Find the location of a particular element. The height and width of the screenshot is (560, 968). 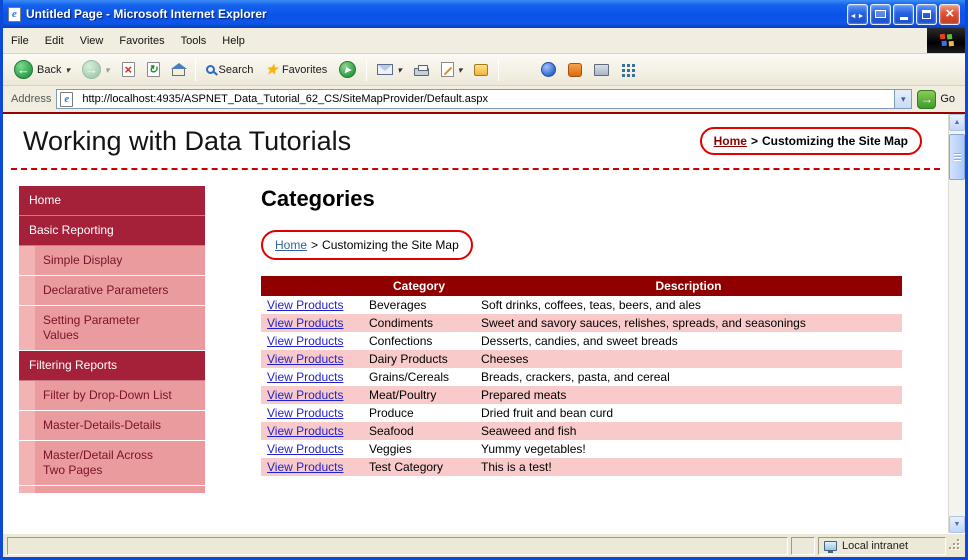

messenger-button is located at coordinates (481, 70).